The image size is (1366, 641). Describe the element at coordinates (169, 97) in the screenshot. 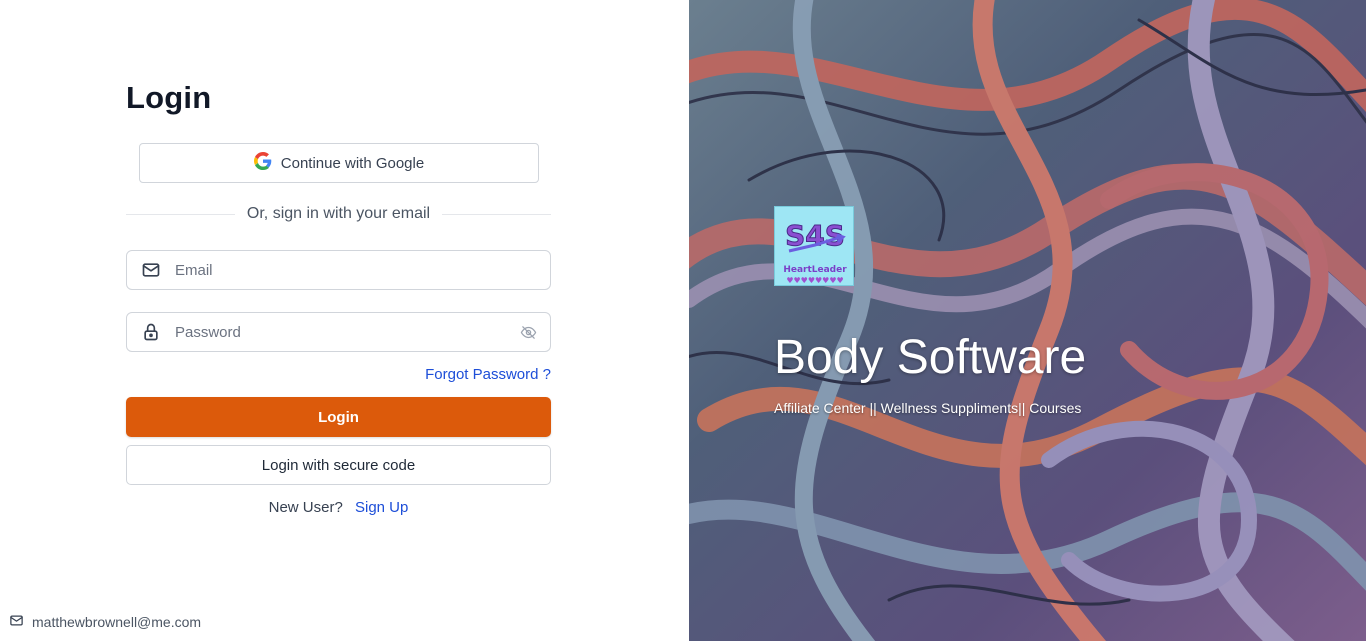

I see `page-title: Login` at that location.